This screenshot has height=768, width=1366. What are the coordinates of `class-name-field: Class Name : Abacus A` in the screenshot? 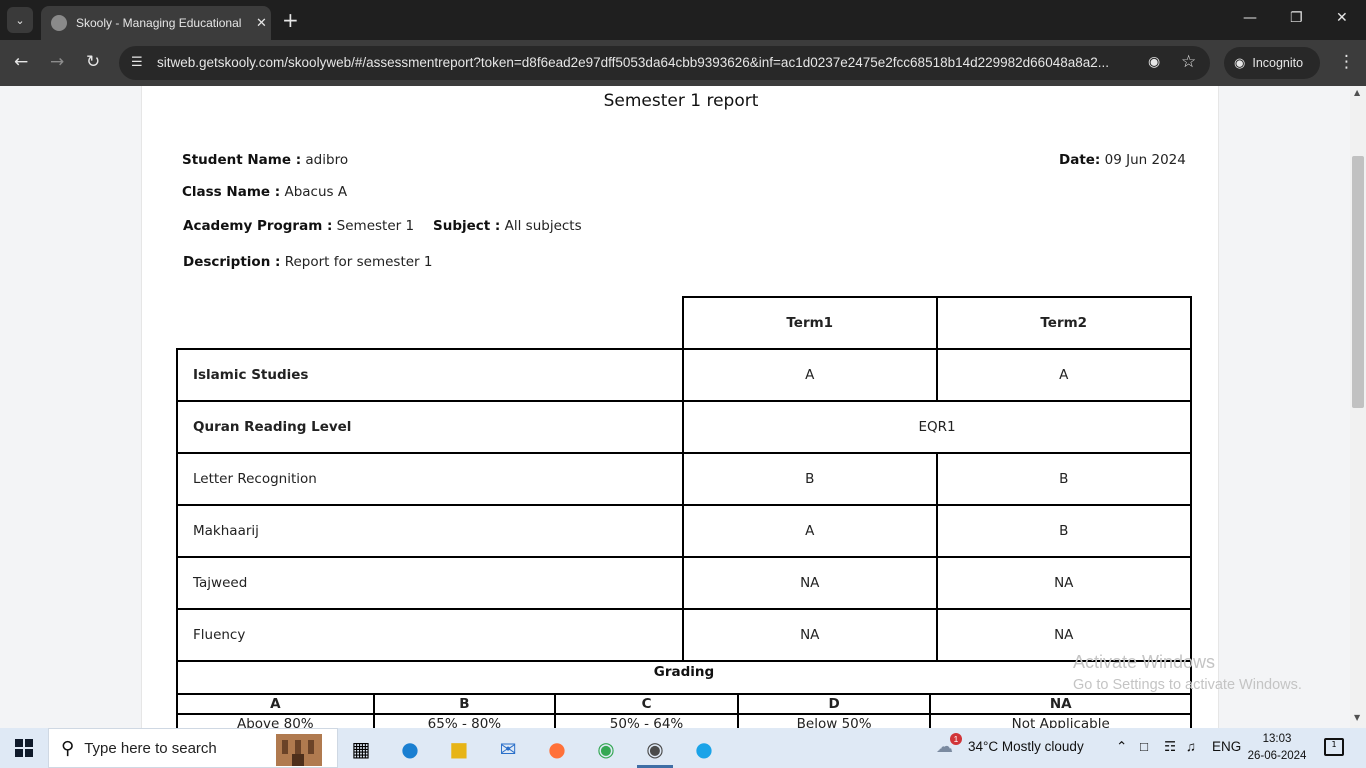 It's located at (264, 192).